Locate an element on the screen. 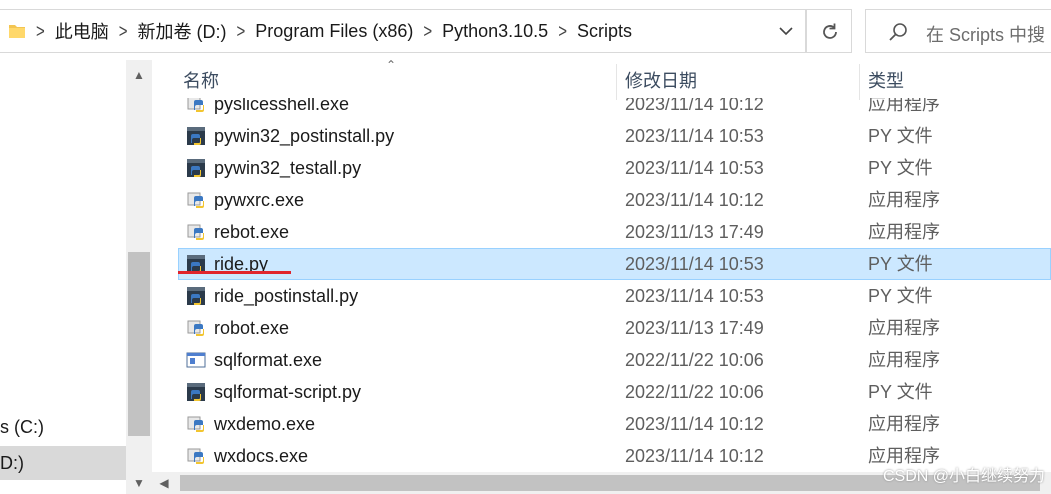 The height and width of the screenshot is (494, 1051). nav-scroll-thumb is located at coordinates (139, 344).